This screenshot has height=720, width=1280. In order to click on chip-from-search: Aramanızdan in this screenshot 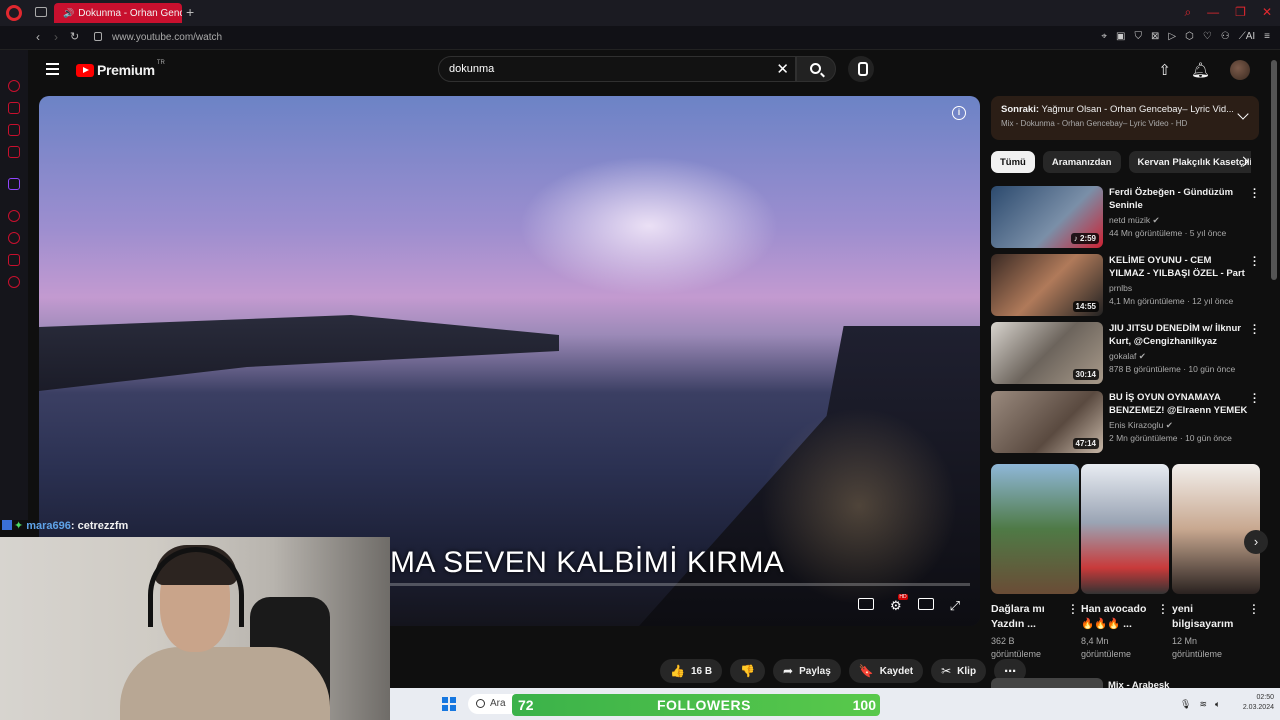, I will do `click(1081, 162)`.